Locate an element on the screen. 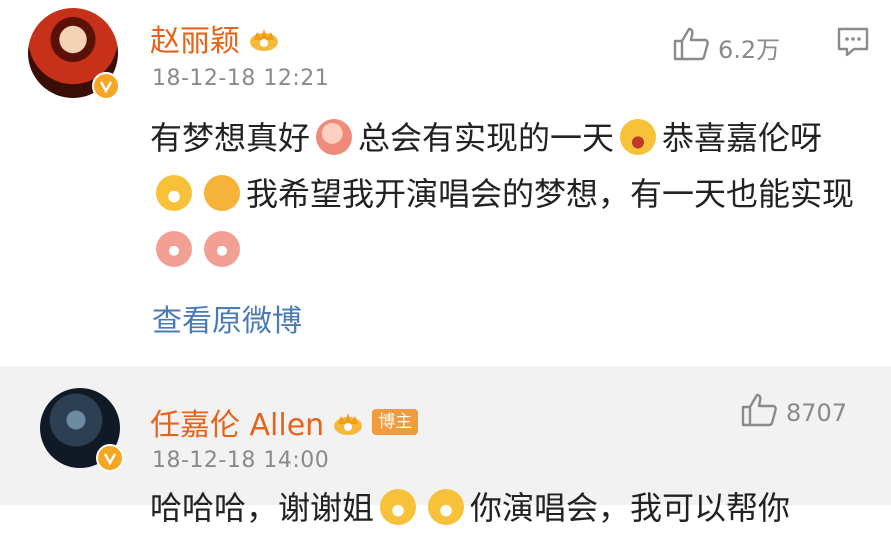 The height and width of the screenshot is (536, 891). comment-icon is located at coordinates (853, 44).